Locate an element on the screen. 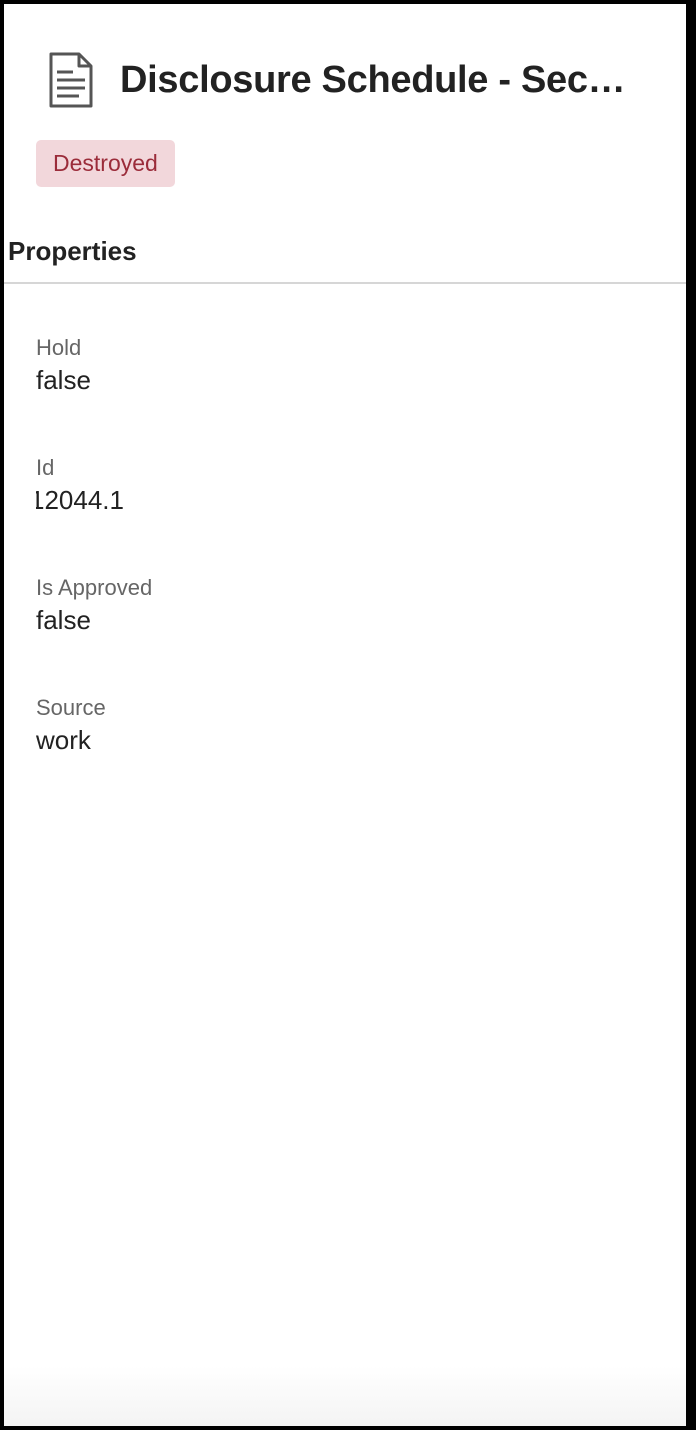 This screenshot has height=1430, width=696. bottom-fade is located at coordinates (345, 1396).